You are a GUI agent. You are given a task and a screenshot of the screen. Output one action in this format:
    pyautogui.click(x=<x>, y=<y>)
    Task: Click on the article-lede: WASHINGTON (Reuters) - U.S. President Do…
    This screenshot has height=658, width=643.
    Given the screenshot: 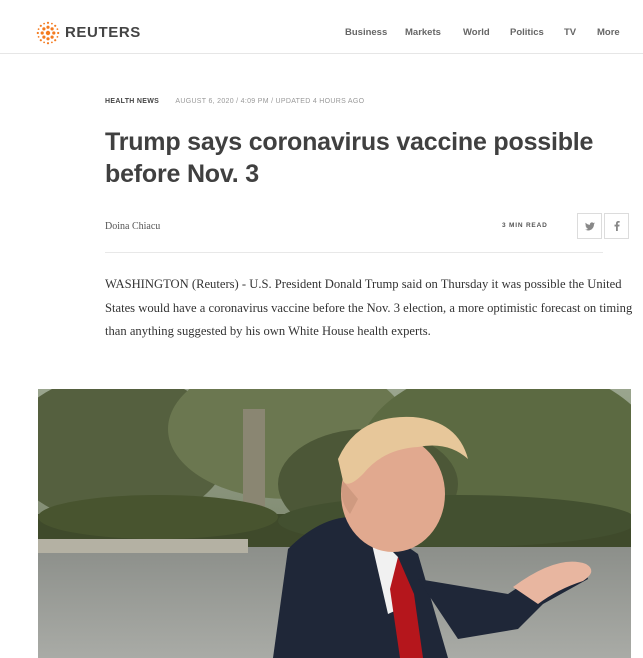 What is the action you would take?
    pyautogui.click(x=369, y=308)
    